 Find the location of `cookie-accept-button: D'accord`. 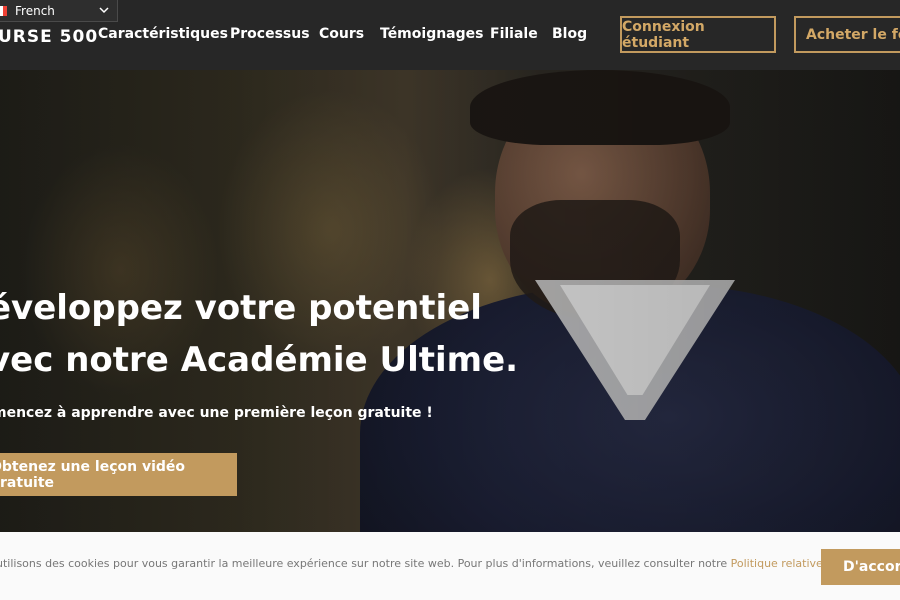

cookie-accept-button: D'accord is located at coordinates (860, 567).